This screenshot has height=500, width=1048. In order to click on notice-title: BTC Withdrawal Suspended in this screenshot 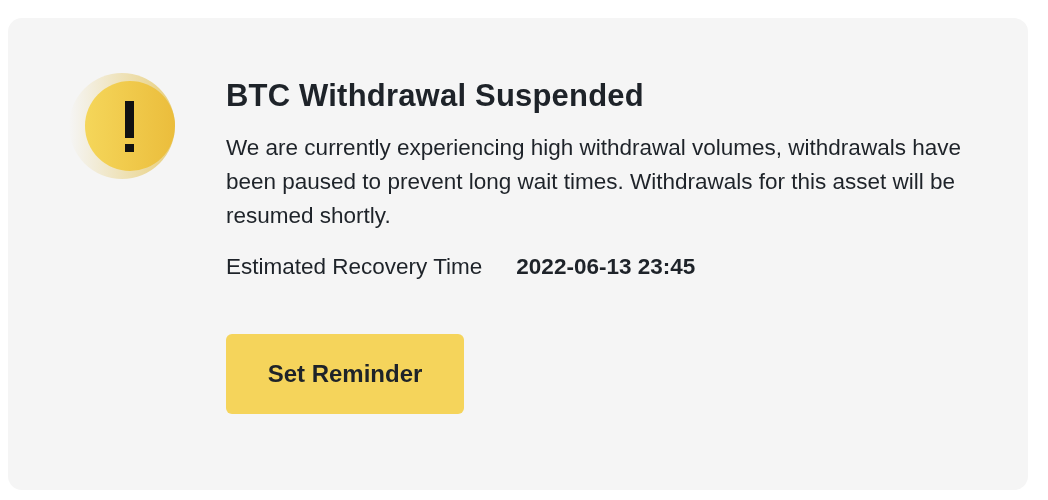, I will do `click(435, 96)`.